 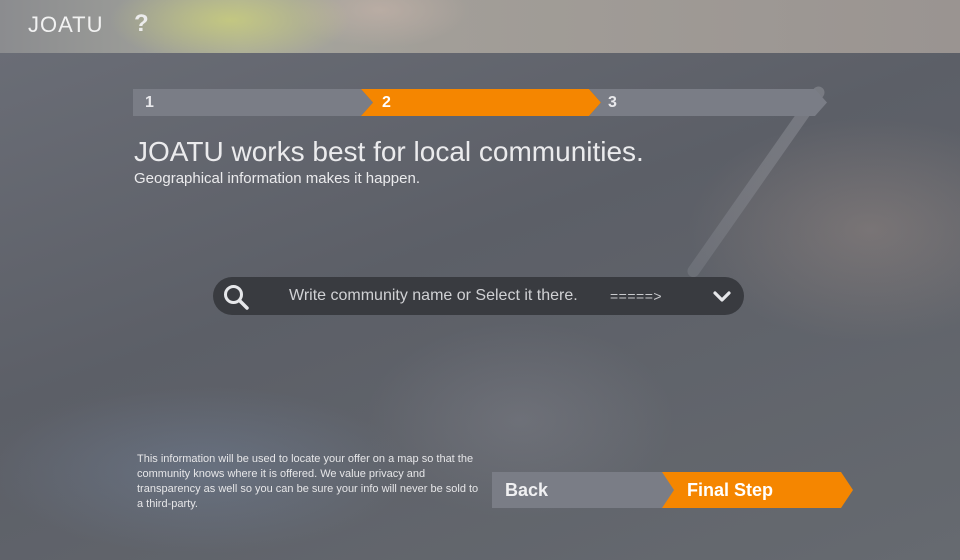 What do you see at coordinates (480, 26) in the screenshot?
I see `top-bar: JOATU ?` at bounding box center [480, 26].